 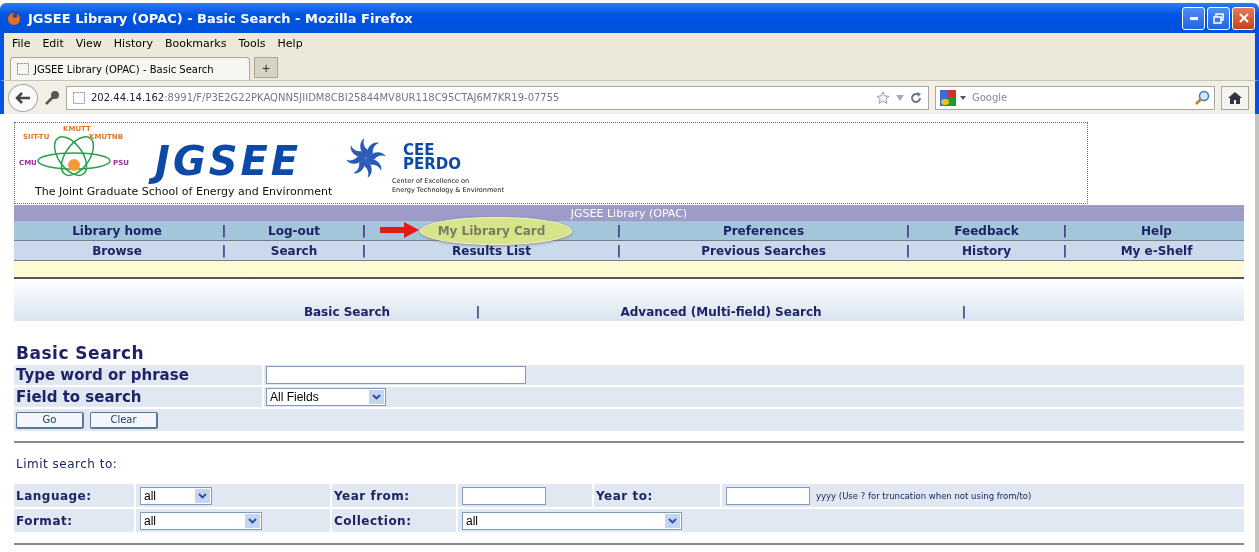 I want to click on window-title: JGSEE Library (OPAC) - Basic Search - Mozilla Firefox, so click(x=221, y=18).